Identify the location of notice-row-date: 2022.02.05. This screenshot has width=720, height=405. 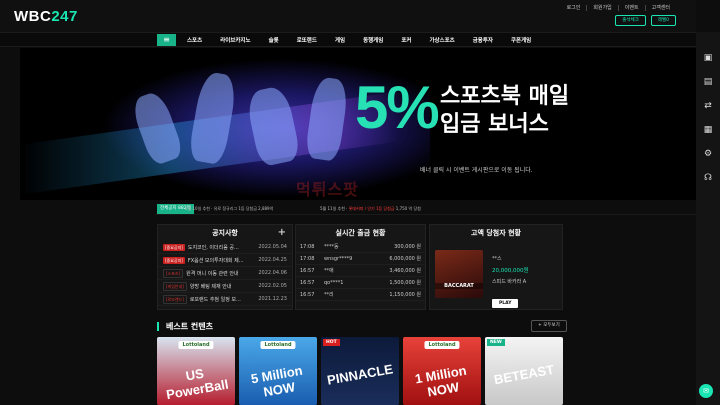
(272, 286).